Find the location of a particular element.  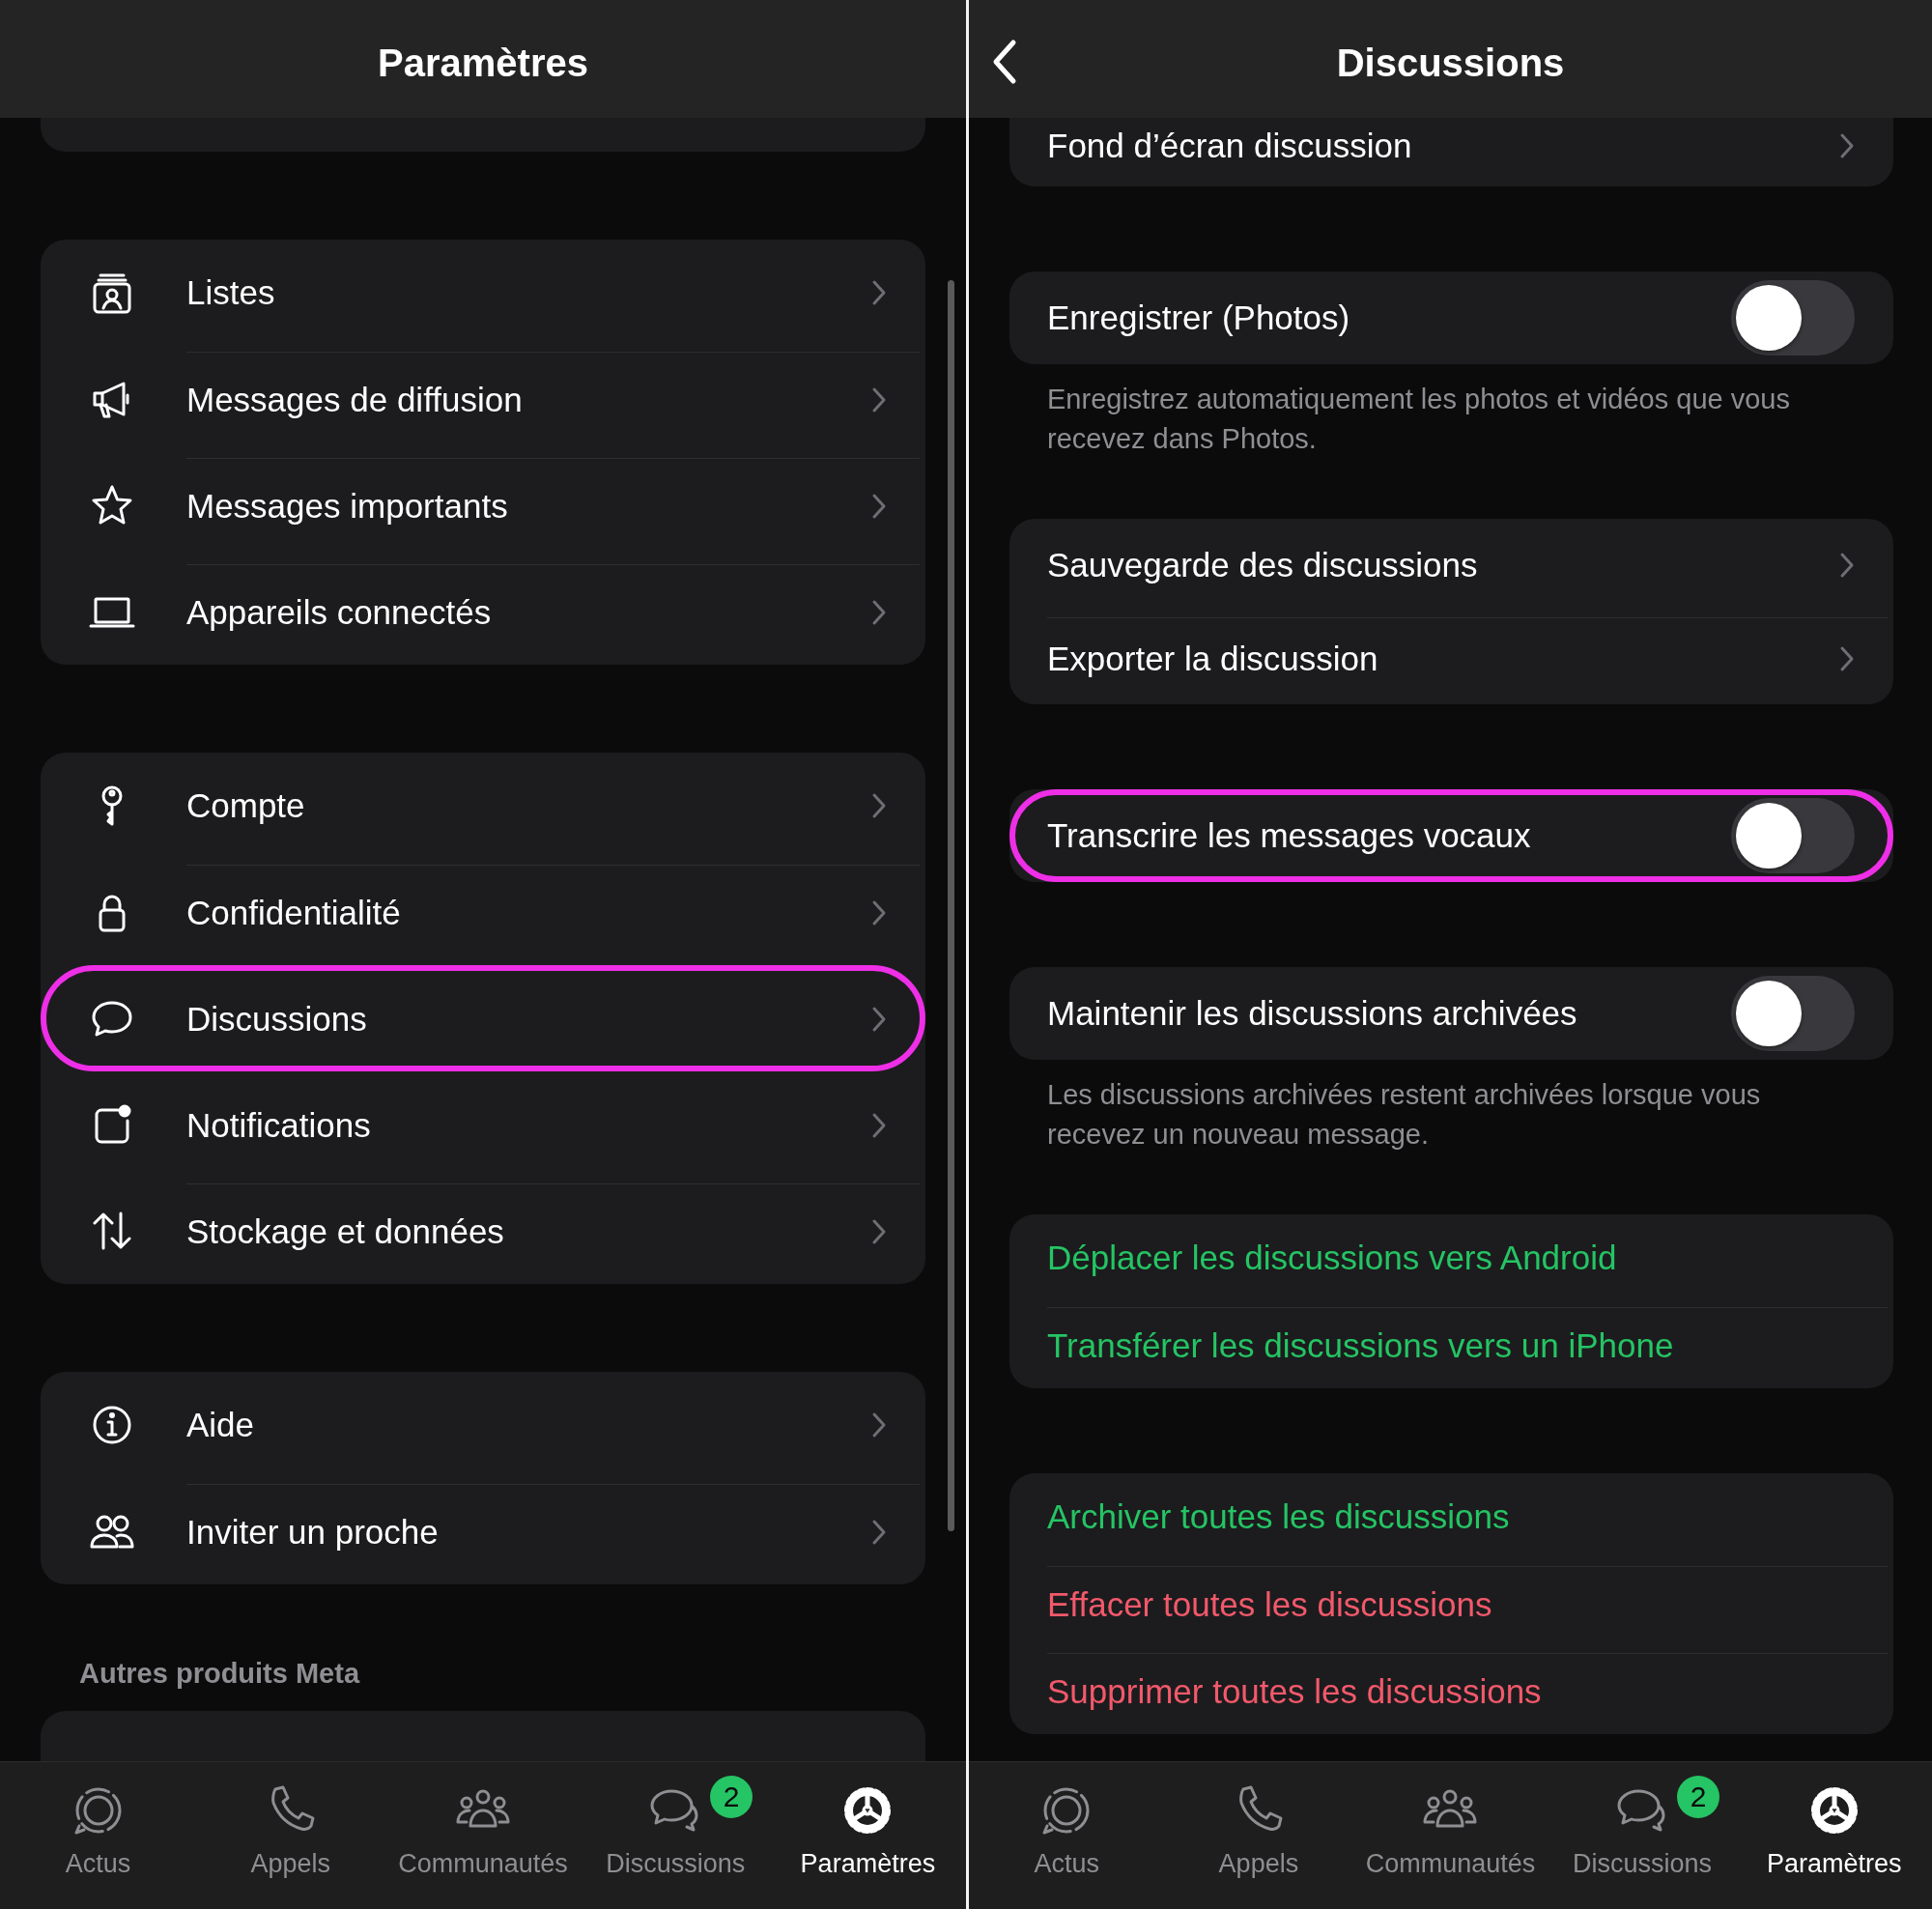

settings-row: Fond d’écran discussion is located at coordinates (1451, 152).